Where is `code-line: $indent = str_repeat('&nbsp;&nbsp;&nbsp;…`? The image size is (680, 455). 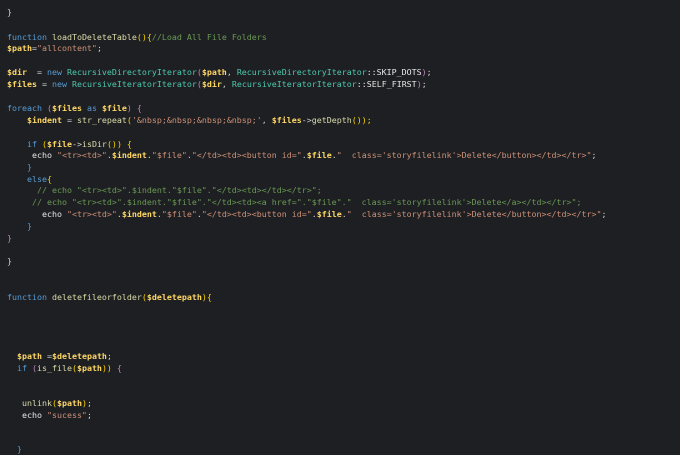
code-line: $indent = str_repeat('&nbsp;&nbsp;&nbsp;… is located at coordinates (189, 120).